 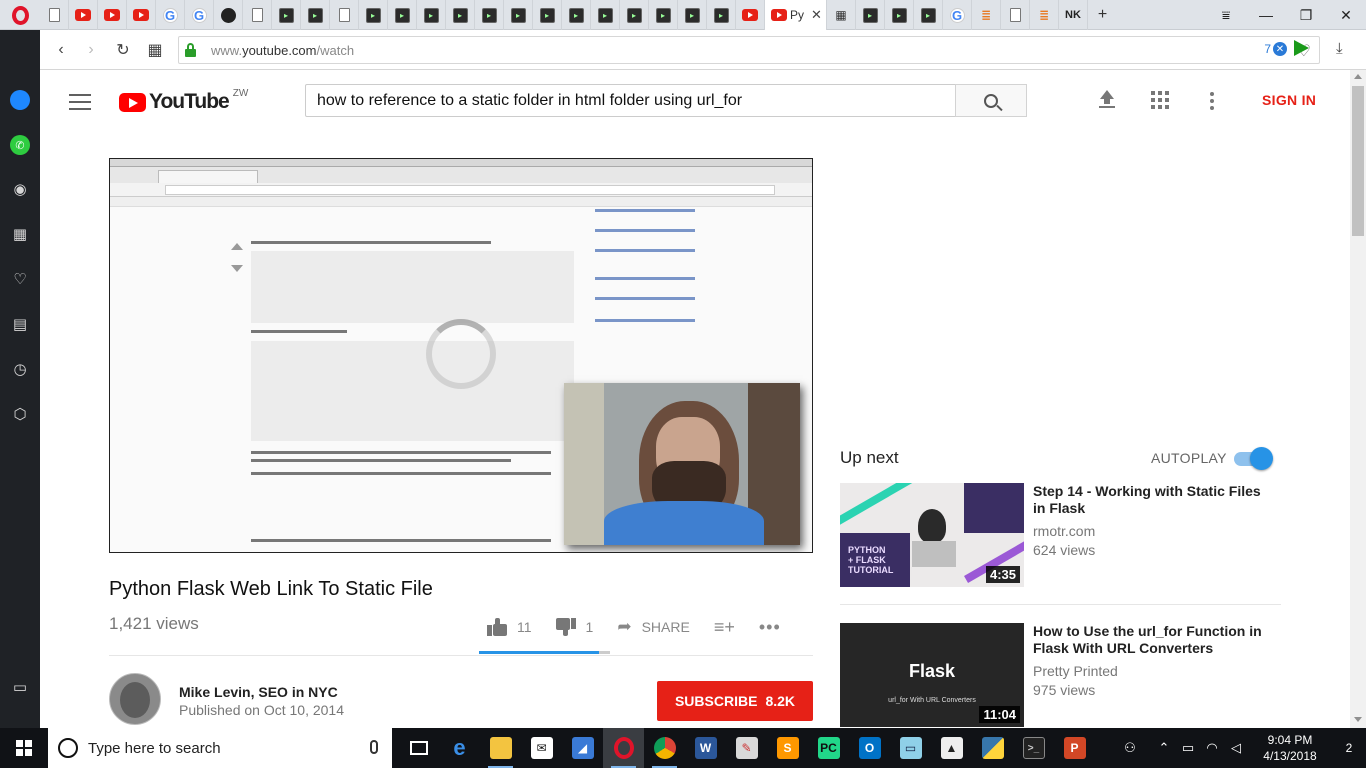 What do you see at coordinates (220, 748) in the screenshot?
I see `taskbar-search-box: Type here to search` at bounding box center [220, 748].